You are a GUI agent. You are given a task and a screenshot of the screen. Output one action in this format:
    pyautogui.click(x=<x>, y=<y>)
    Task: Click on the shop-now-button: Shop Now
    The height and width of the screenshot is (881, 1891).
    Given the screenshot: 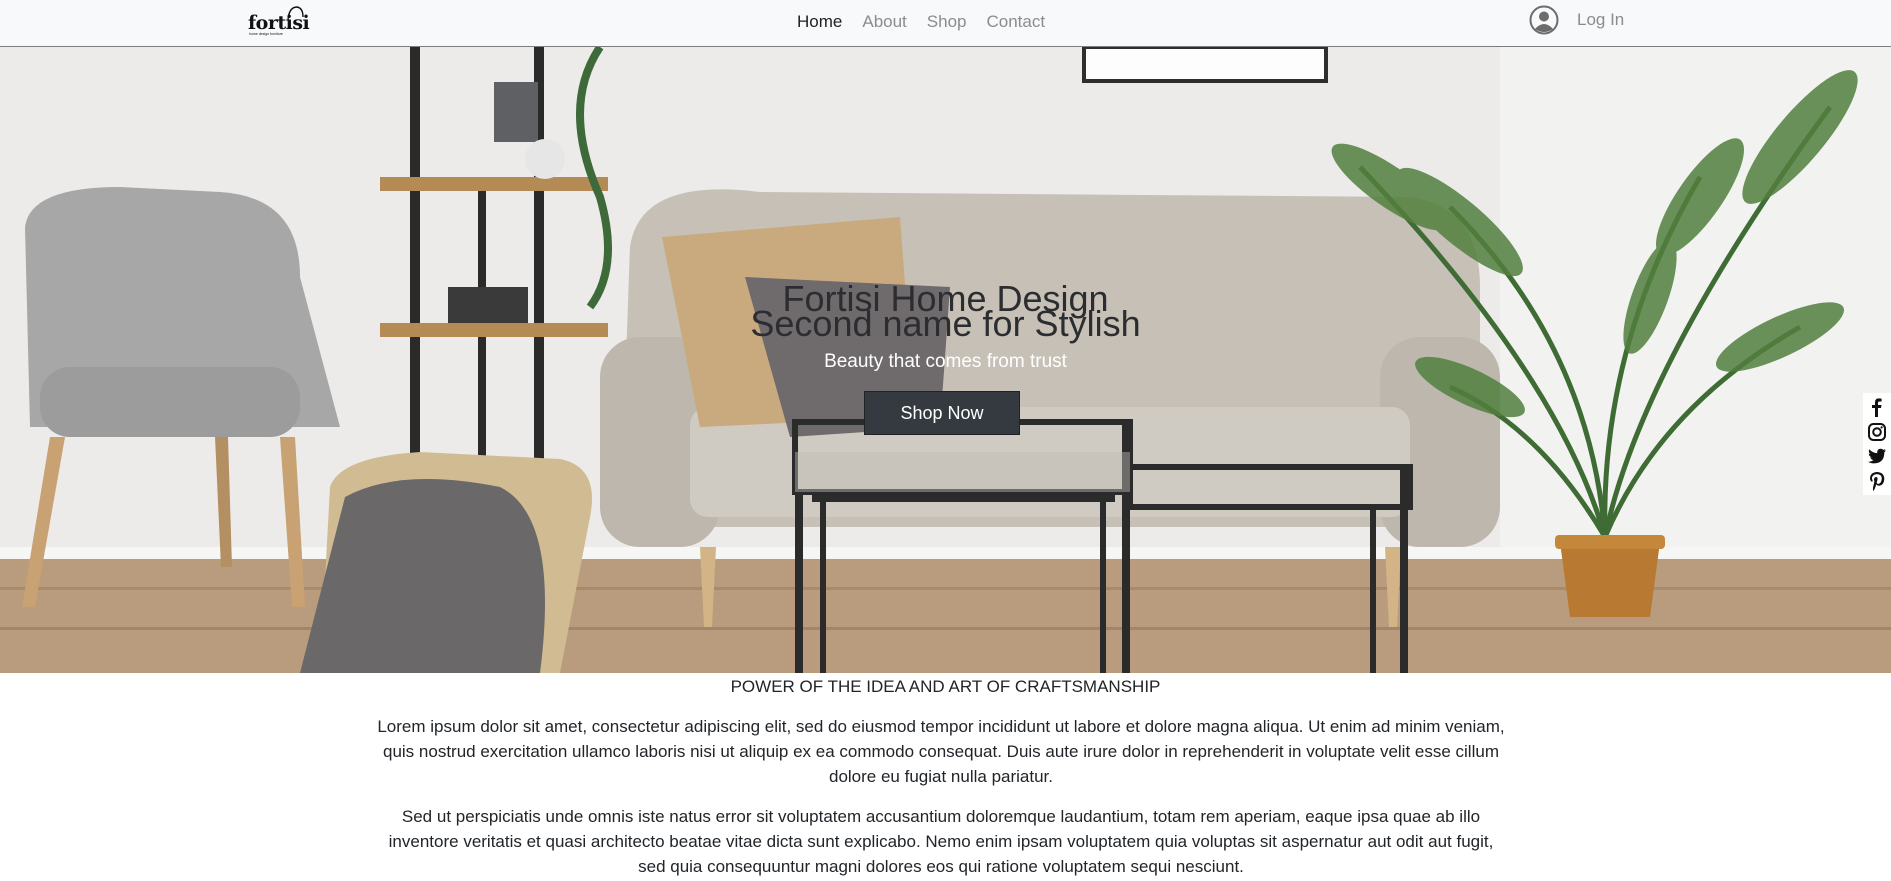 What is the action you would take?
    pyautogui.click(x=942, y=413)
    